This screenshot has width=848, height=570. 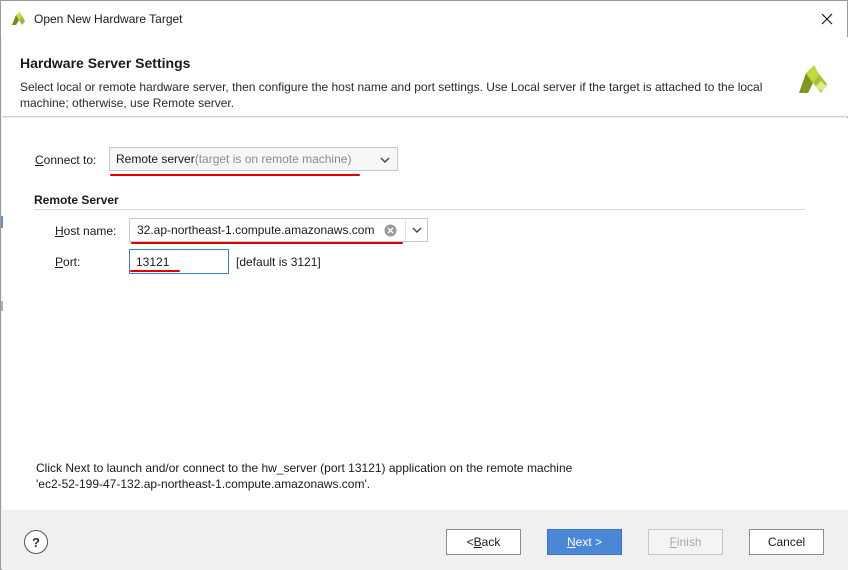 What do you see at coordinates (390, 230) in the screenshot?
I see `clear-icon` at bounding box center [390, 230].